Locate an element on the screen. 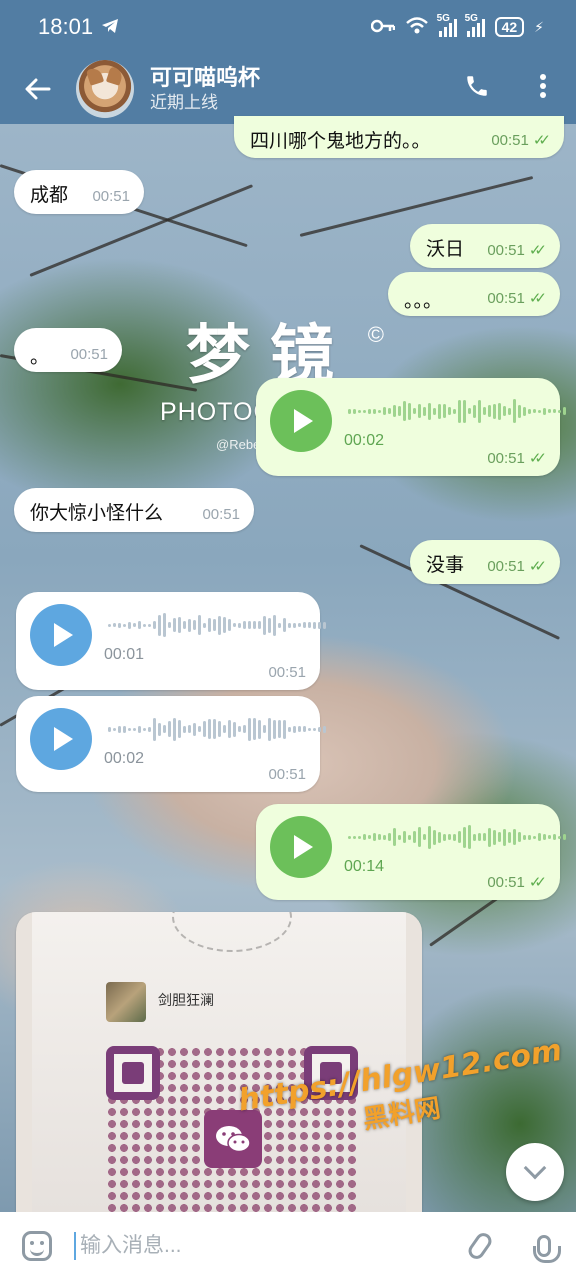  message-bubble-outgoing: 。。。 00:51 ✓✓ is located at coordinates (474, 294).